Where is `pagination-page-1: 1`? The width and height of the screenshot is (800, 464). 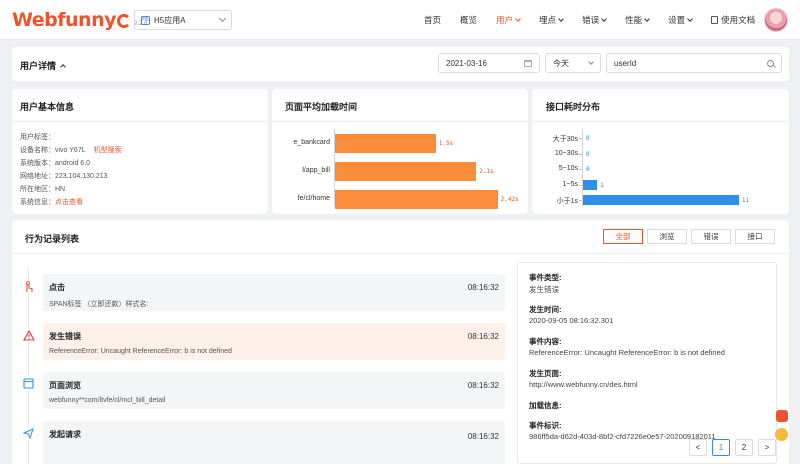
pagination-page-1: 1 is located at coordinates (721, 447).